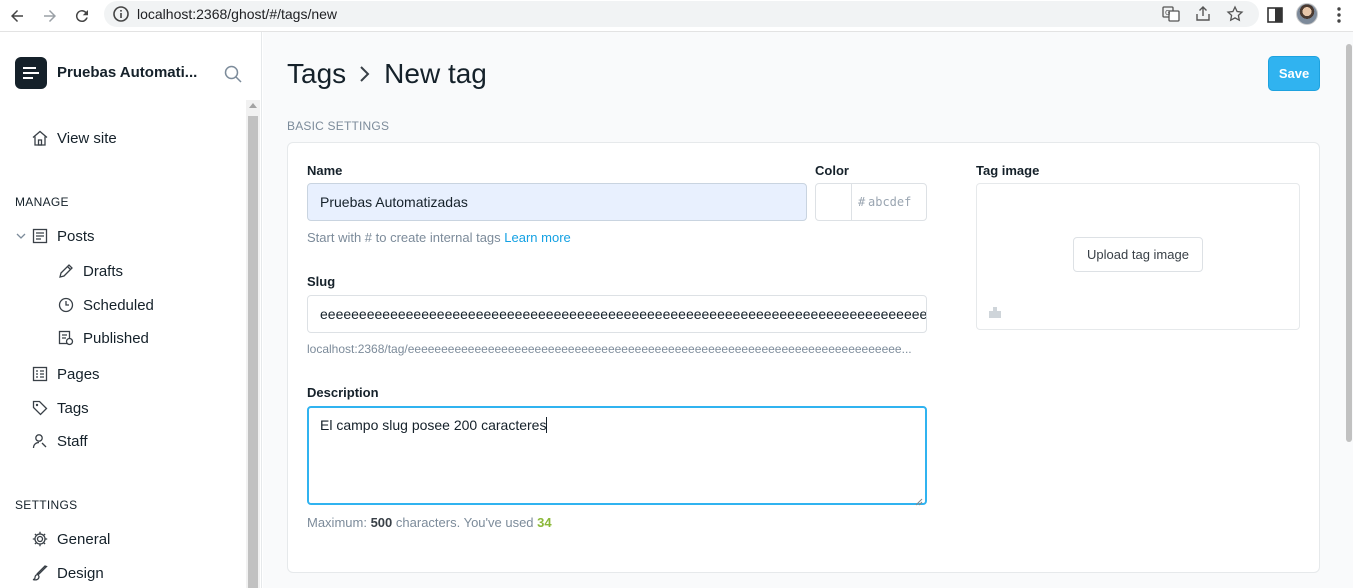  Describe the element at coordinates (889, 202) in the screenshot. I see `color-input: abcdef` at that location.